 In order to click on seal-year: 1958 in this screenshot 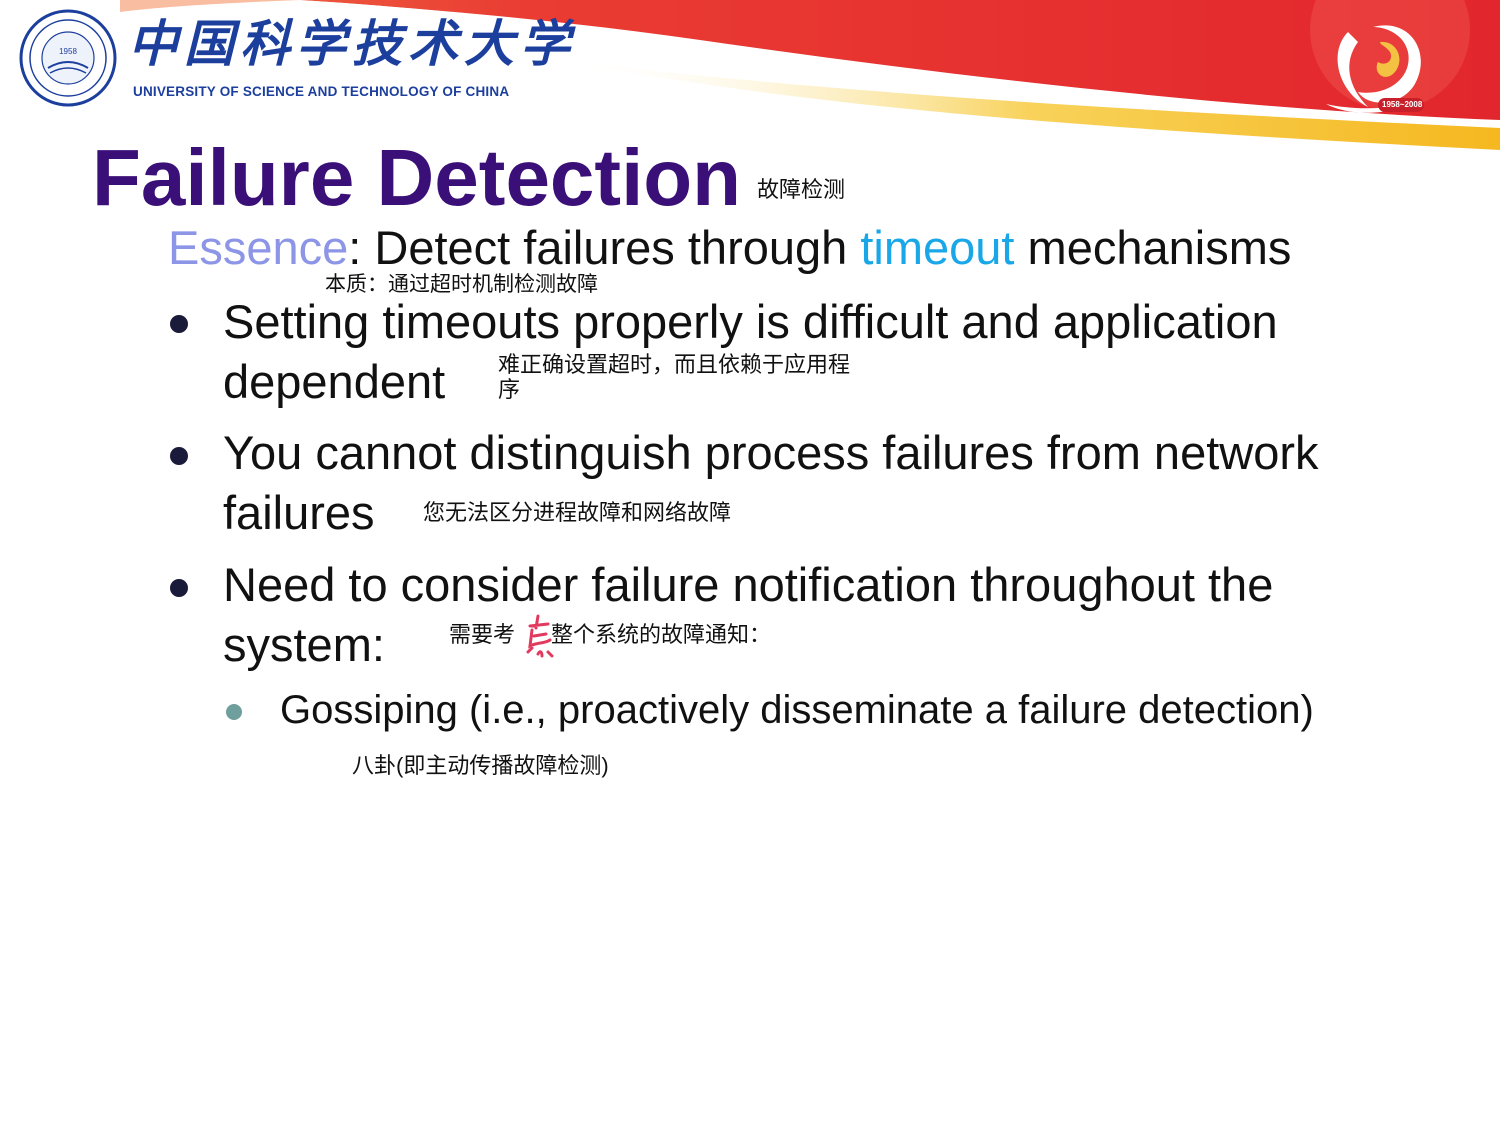, I will do `click(68, 51)`.